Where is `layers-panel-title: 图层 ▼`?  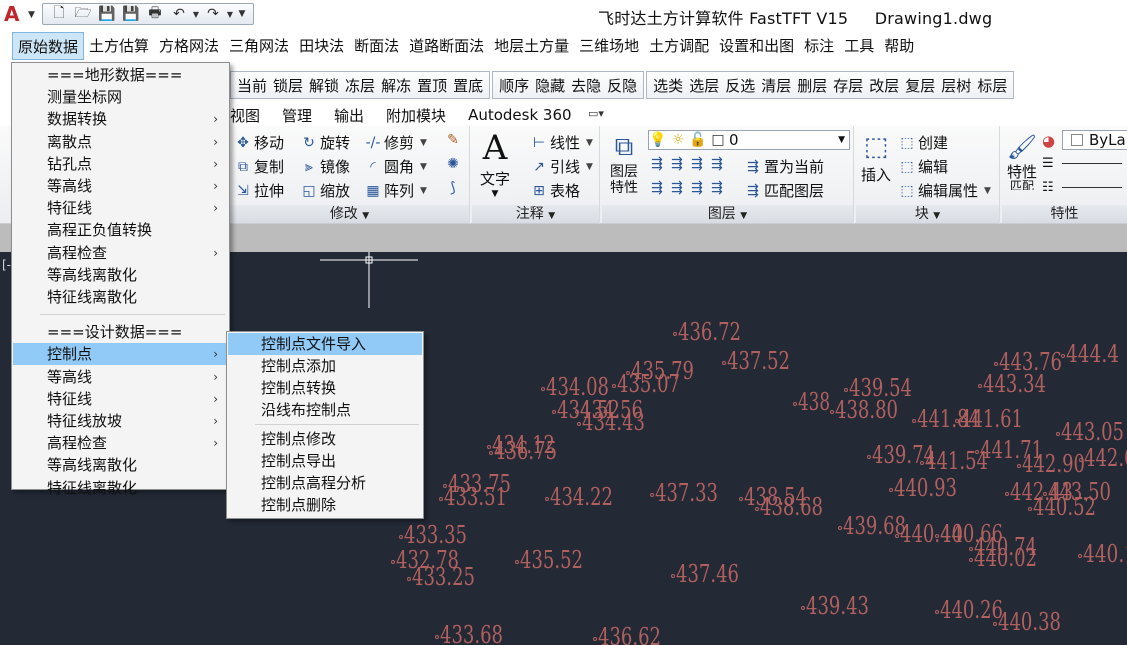
layers-panel-title: 图层 ▼ is located at coordinates (727, 214).